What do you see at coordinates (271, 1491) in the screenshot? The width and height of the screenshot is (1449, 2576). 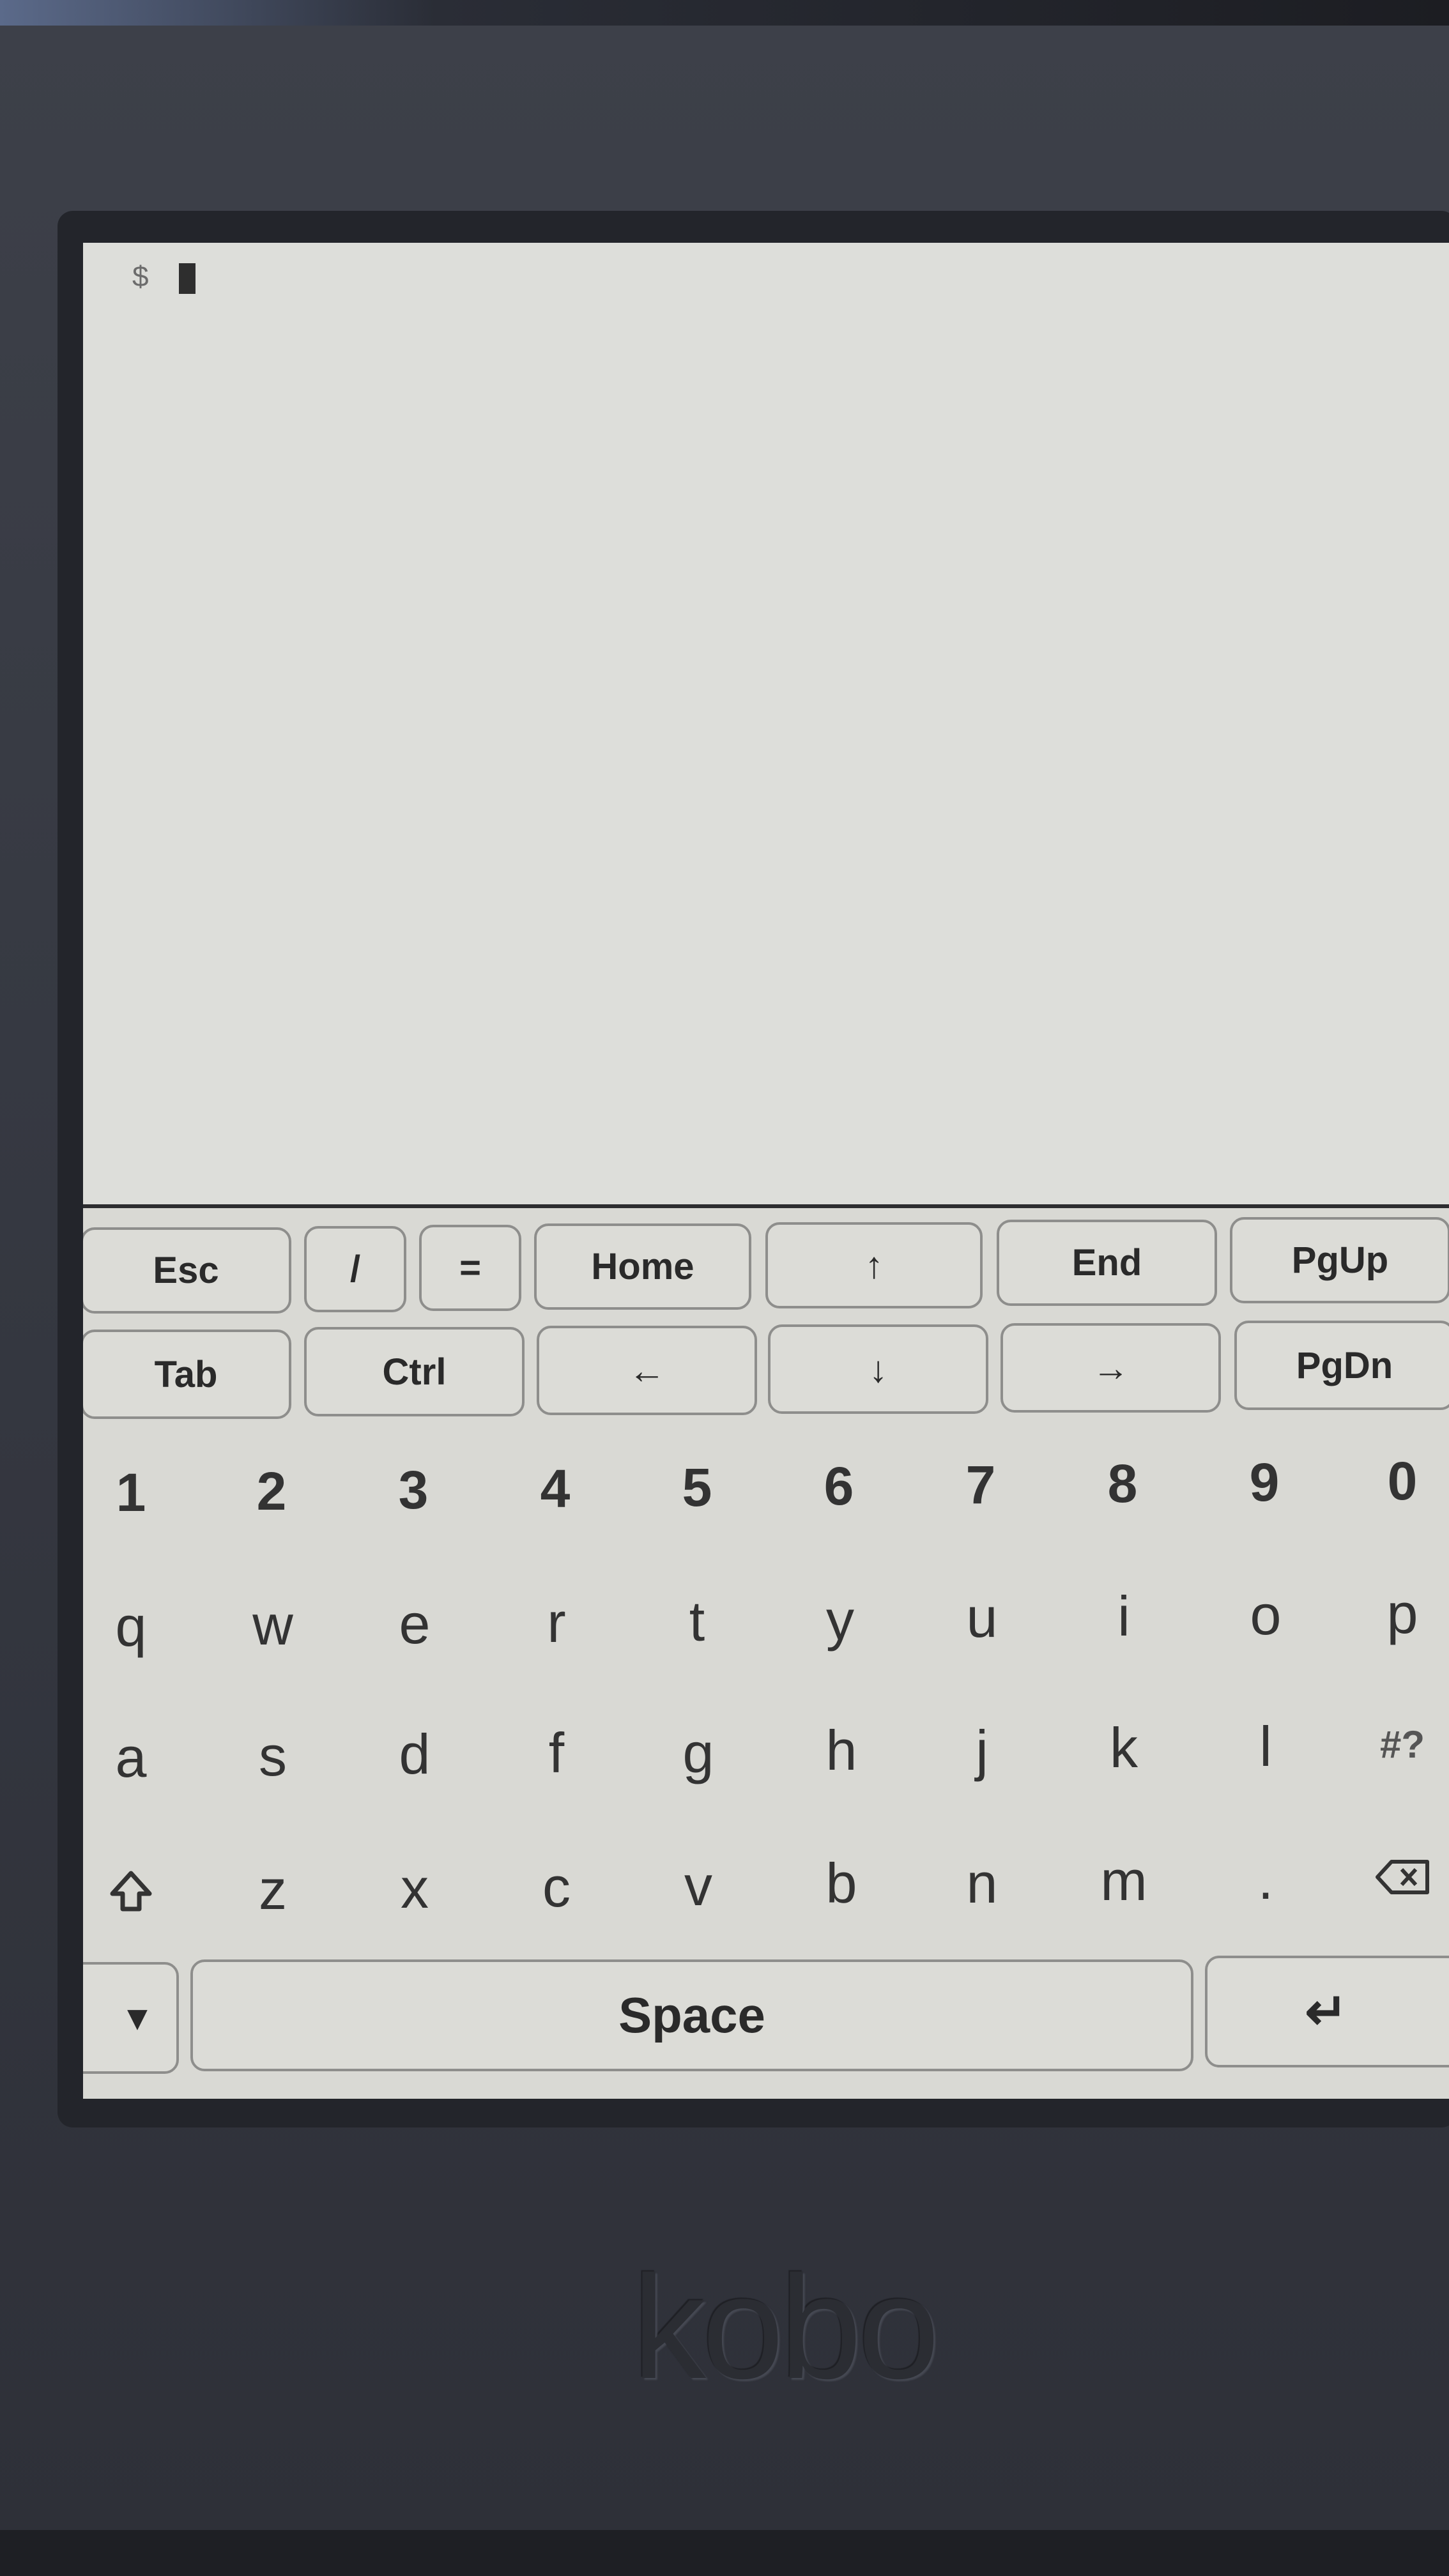 I see `key-2: 2` at bounding box center [271, 1491].